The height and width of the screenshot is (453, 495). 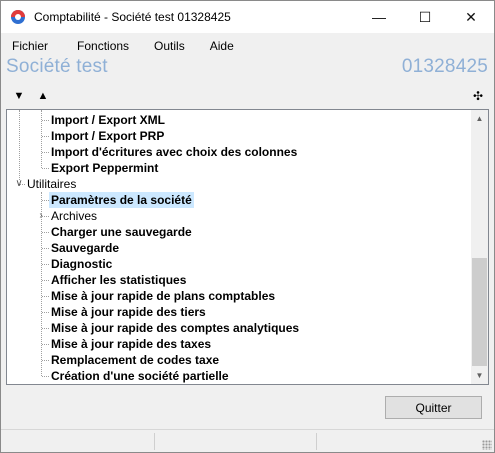 What do you see at coordinates (108, 120) in the screenshot?
I see `tree-item-label: Import / Export XML` at bounding box center [108, 120].